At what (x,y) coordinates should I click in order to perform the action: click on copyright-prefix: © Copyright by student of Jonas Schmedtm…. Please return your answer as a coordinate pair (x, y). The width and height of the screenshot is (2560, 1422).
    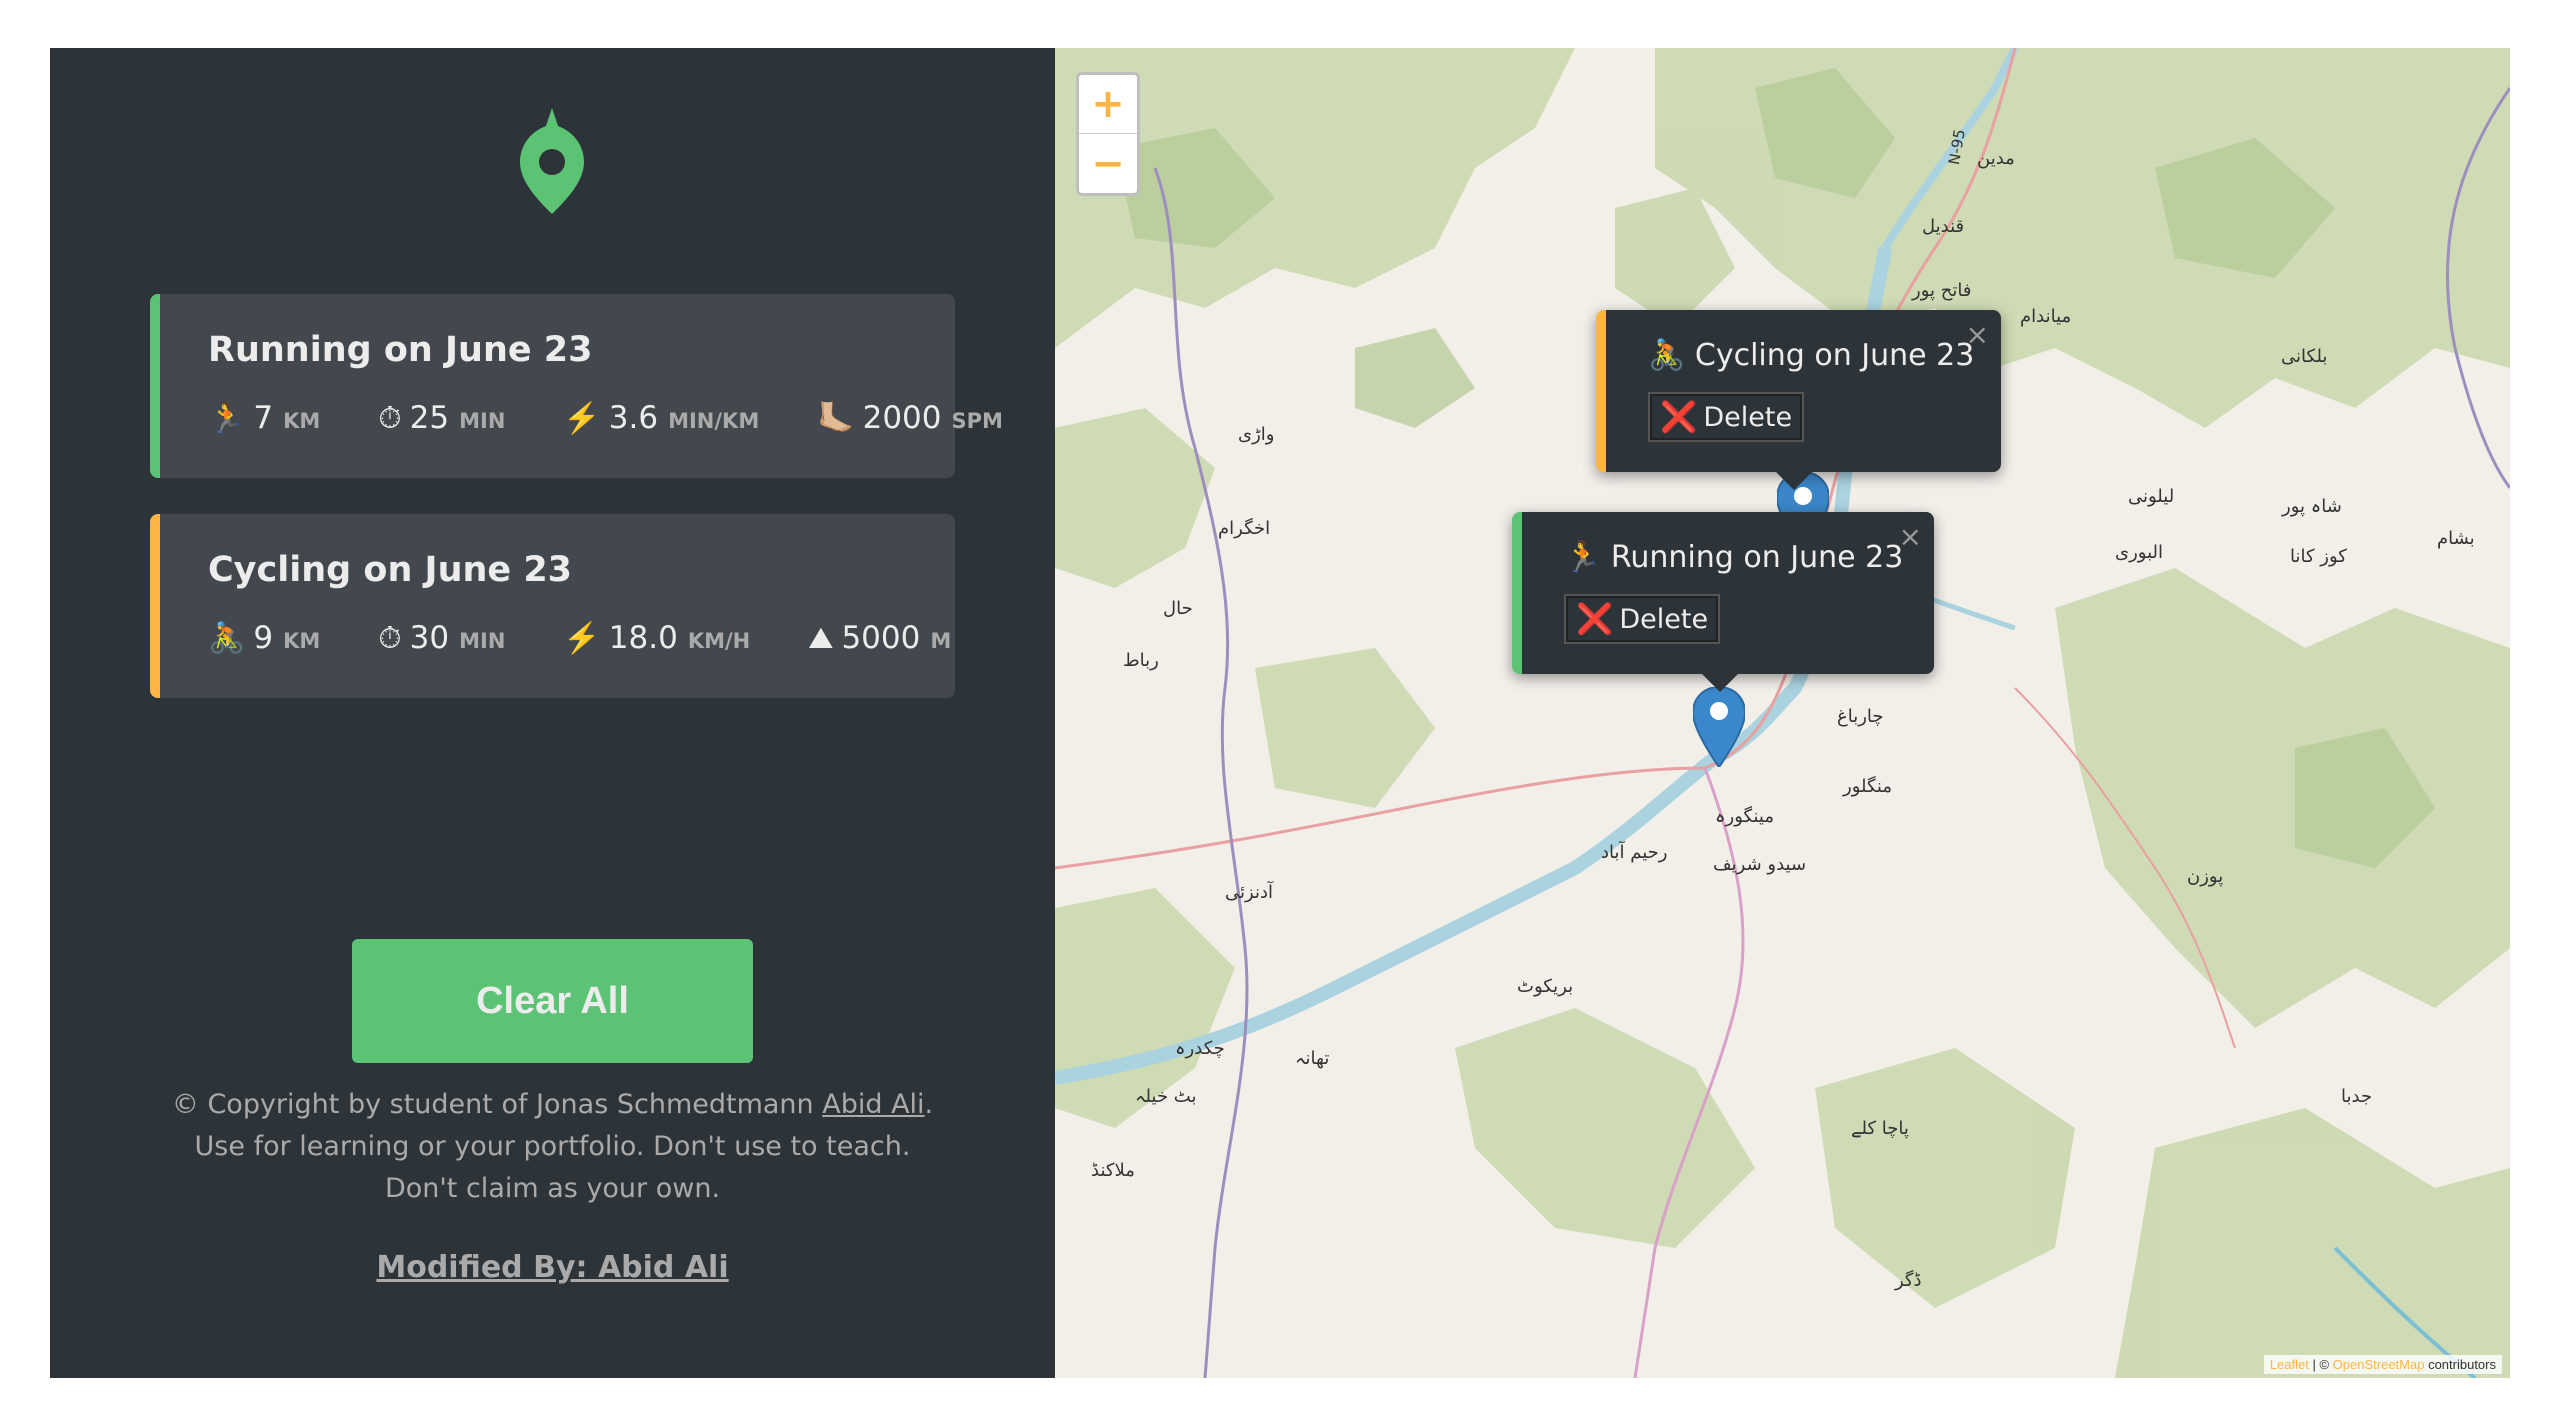
    Looking at the image, I should click on (497, 1104).